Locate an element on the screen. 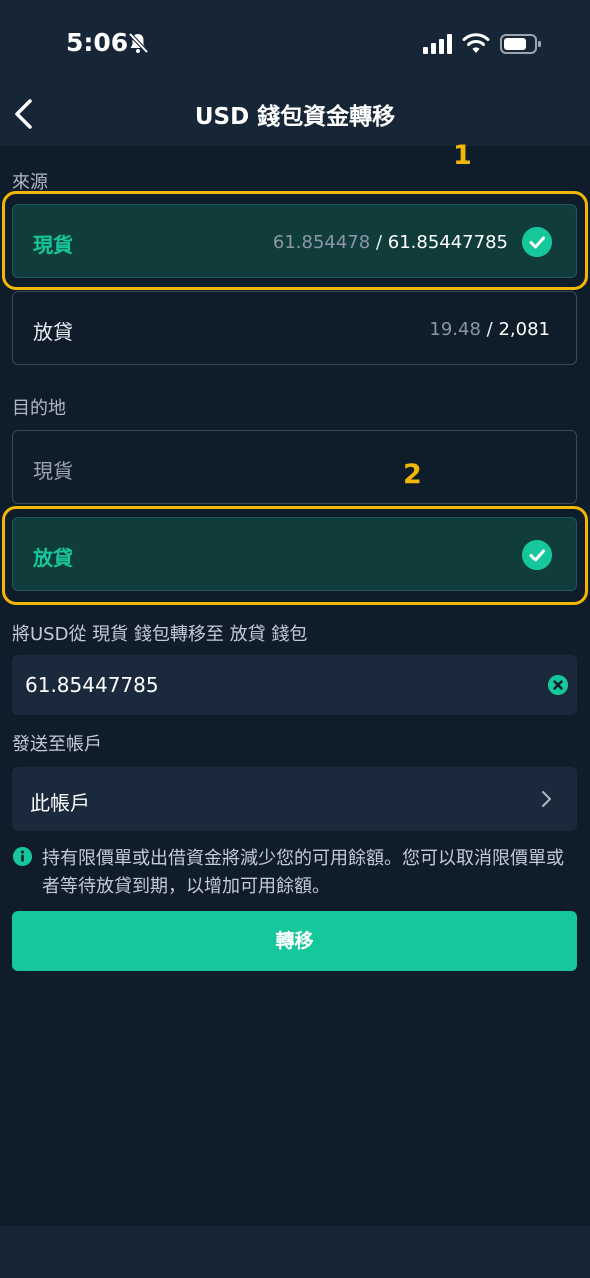 Image resolution: width=590 pixels, height=1278 pixels. battery-icon is located at coordinates (520, 44).